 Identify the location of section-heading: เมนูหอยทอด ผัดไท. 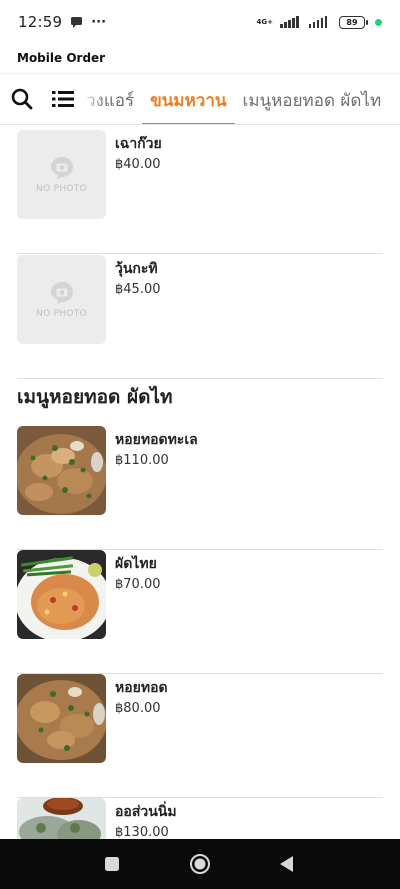
(95, 397).